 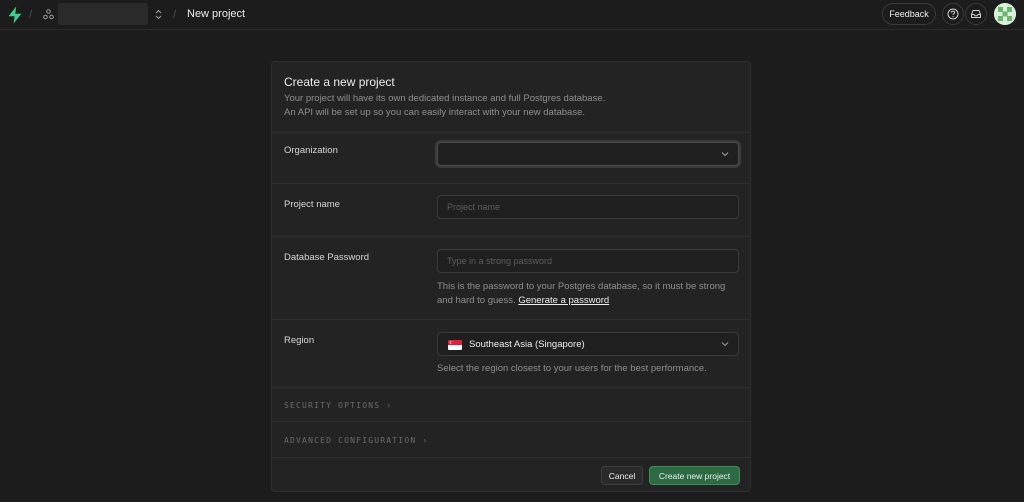 I want to click on inbox-button, so click(x=976, y=14).